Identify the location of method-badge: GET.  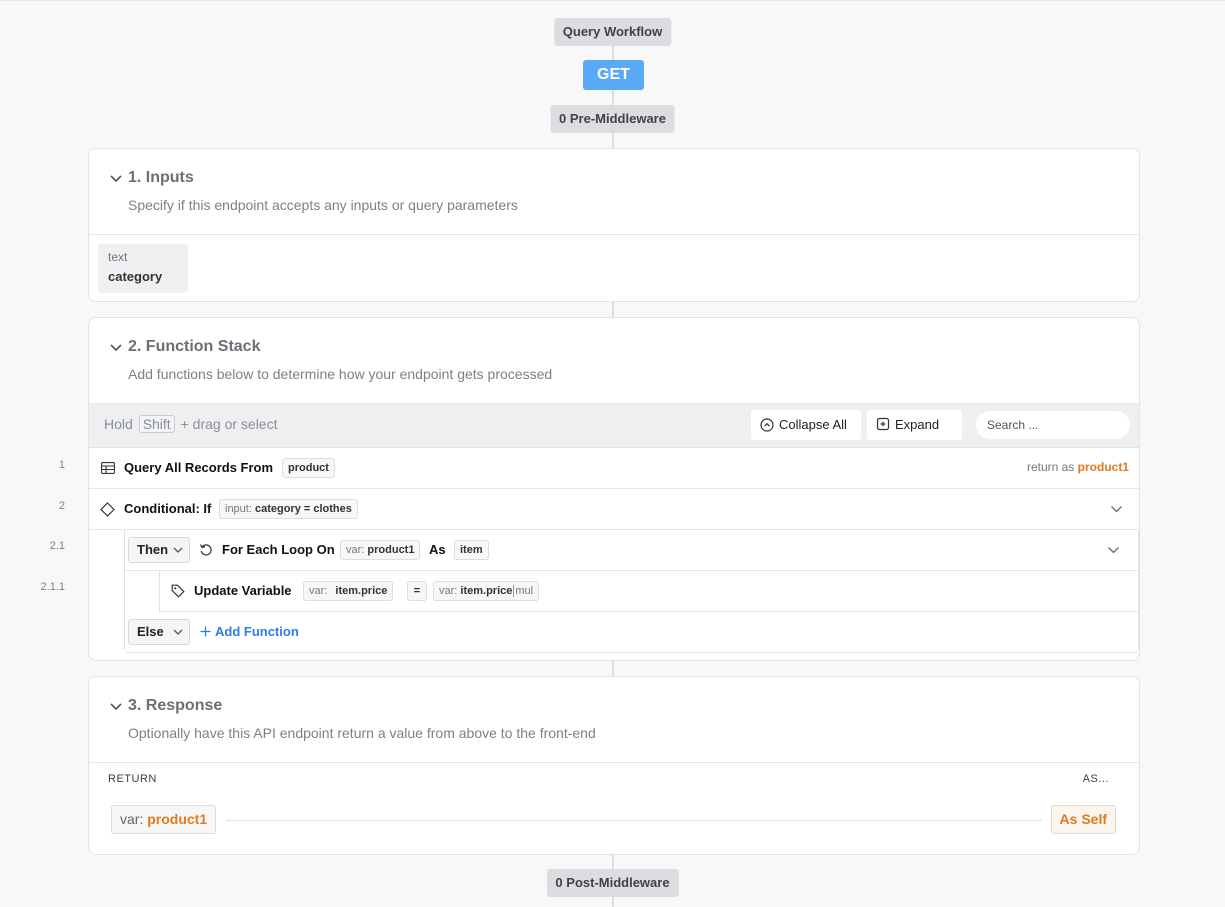
(613, 75).